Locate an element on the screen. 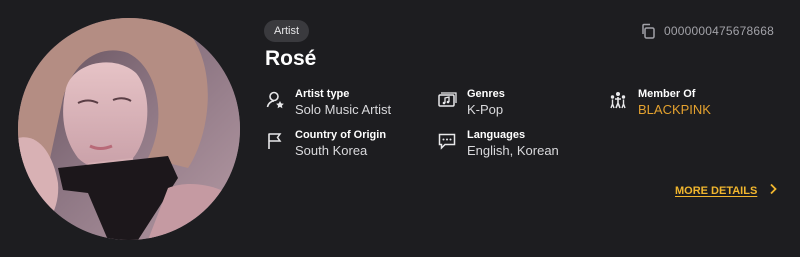  field-value: South Korea is located at coordinates (331, 150).